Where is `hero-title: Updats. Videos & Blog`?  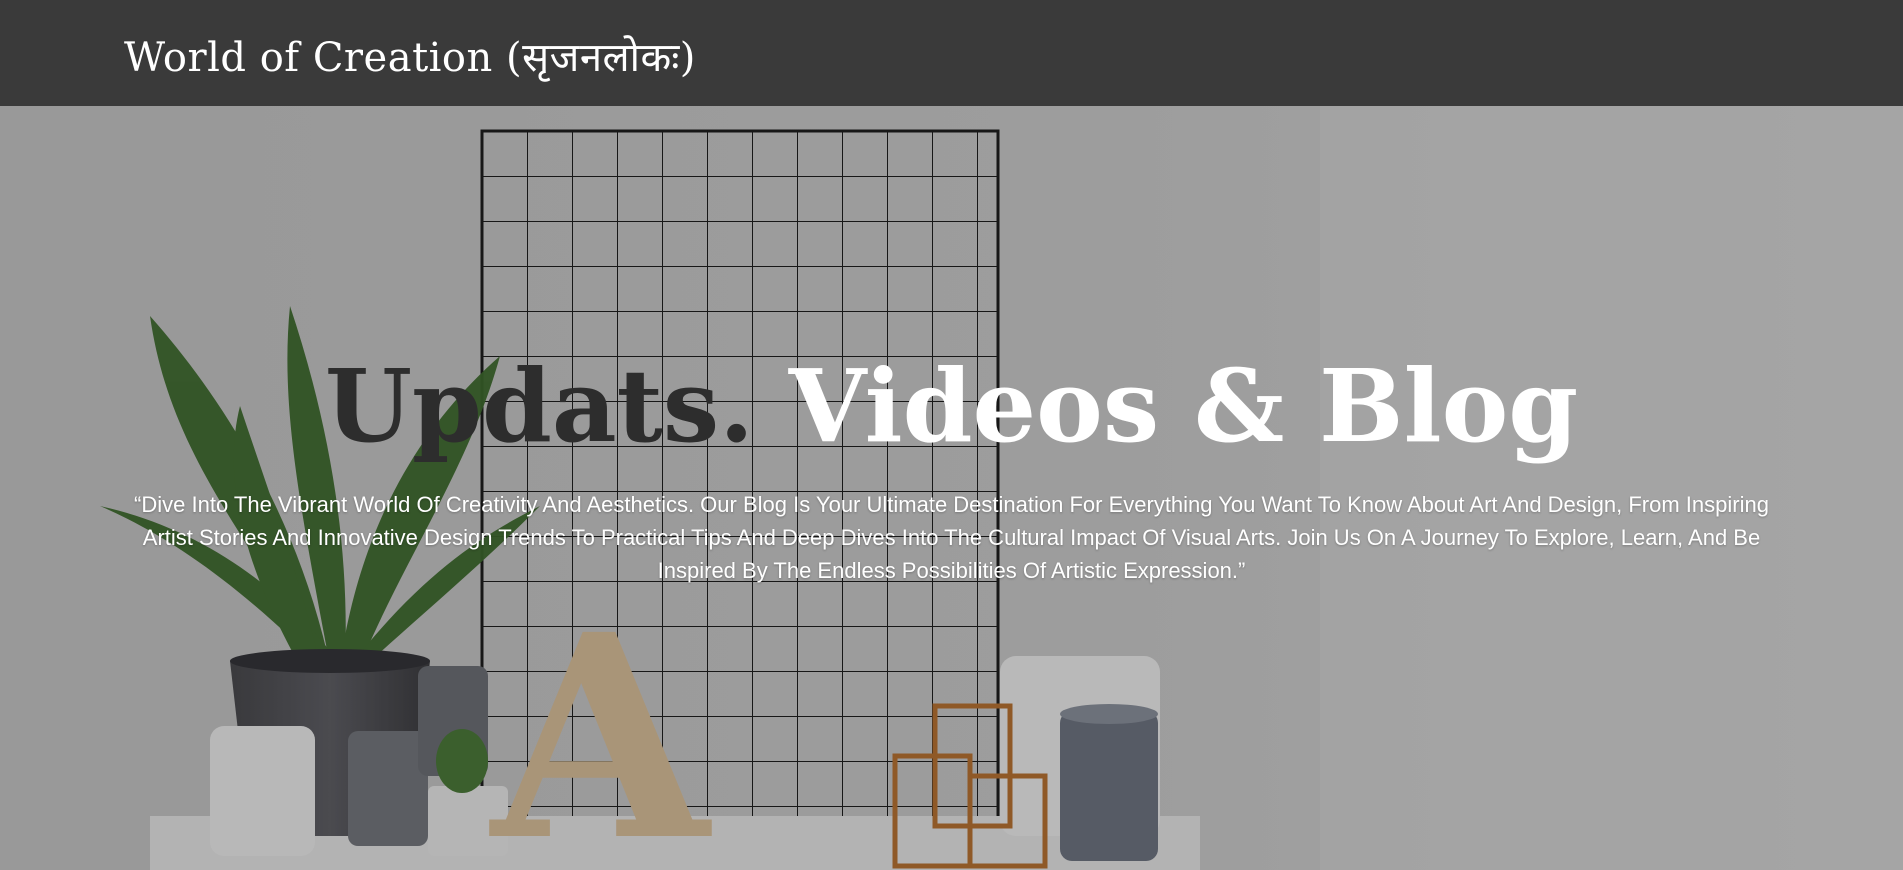 hero-title: Updats. Videos & Blog is located at coordinates (951, 406).